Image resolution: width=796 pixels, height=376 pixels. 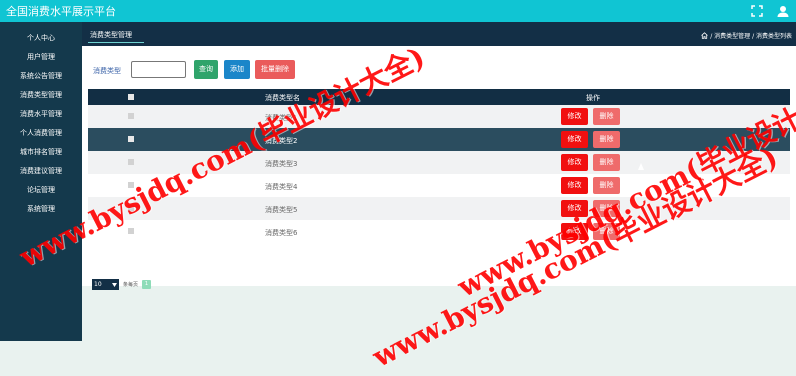 What do you see at coordinates (439, 34) in the screenshot?
I see `page-header: 消费类型管理 / 消费类型管理 / 消费类型列表` at bounding box center [439, 34].